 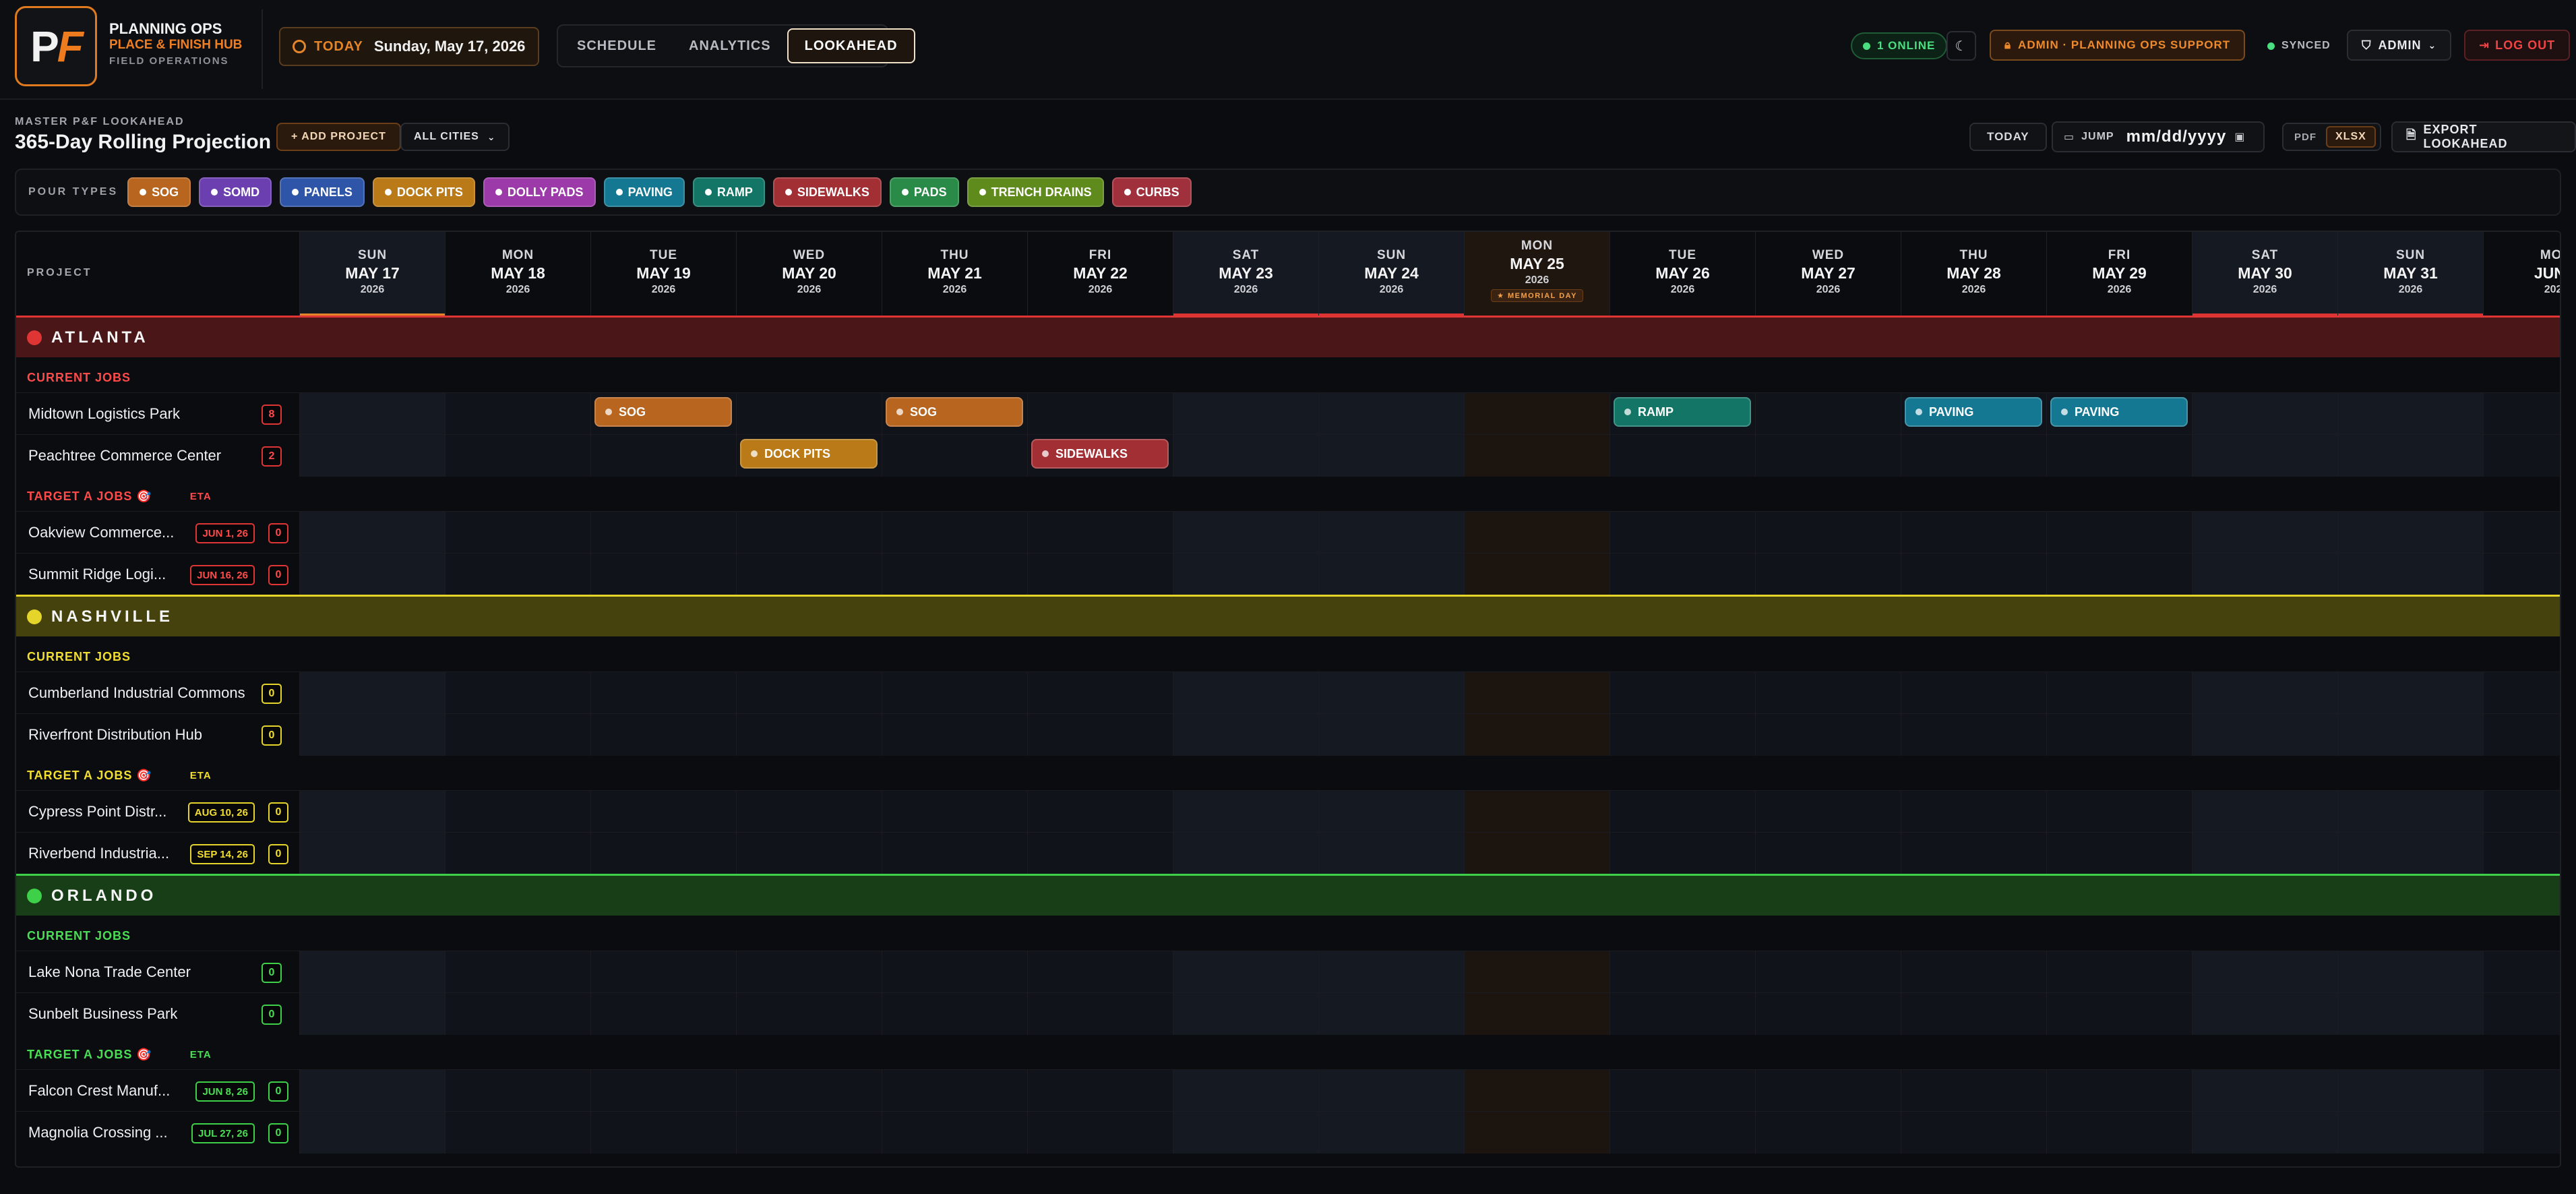 I want to click on day-column-header: FRI MAY 22 2026, so click(x=1100, y=274).